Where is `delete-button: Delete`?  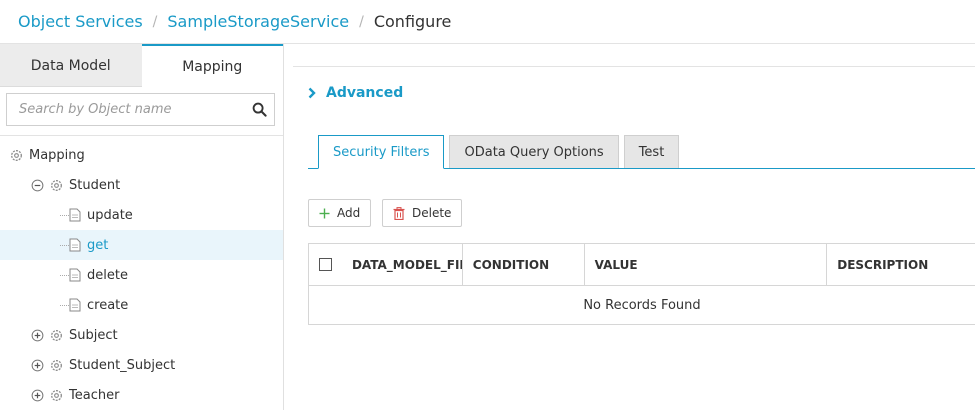 delete-button: Delete is located at coordinates (422, 213).